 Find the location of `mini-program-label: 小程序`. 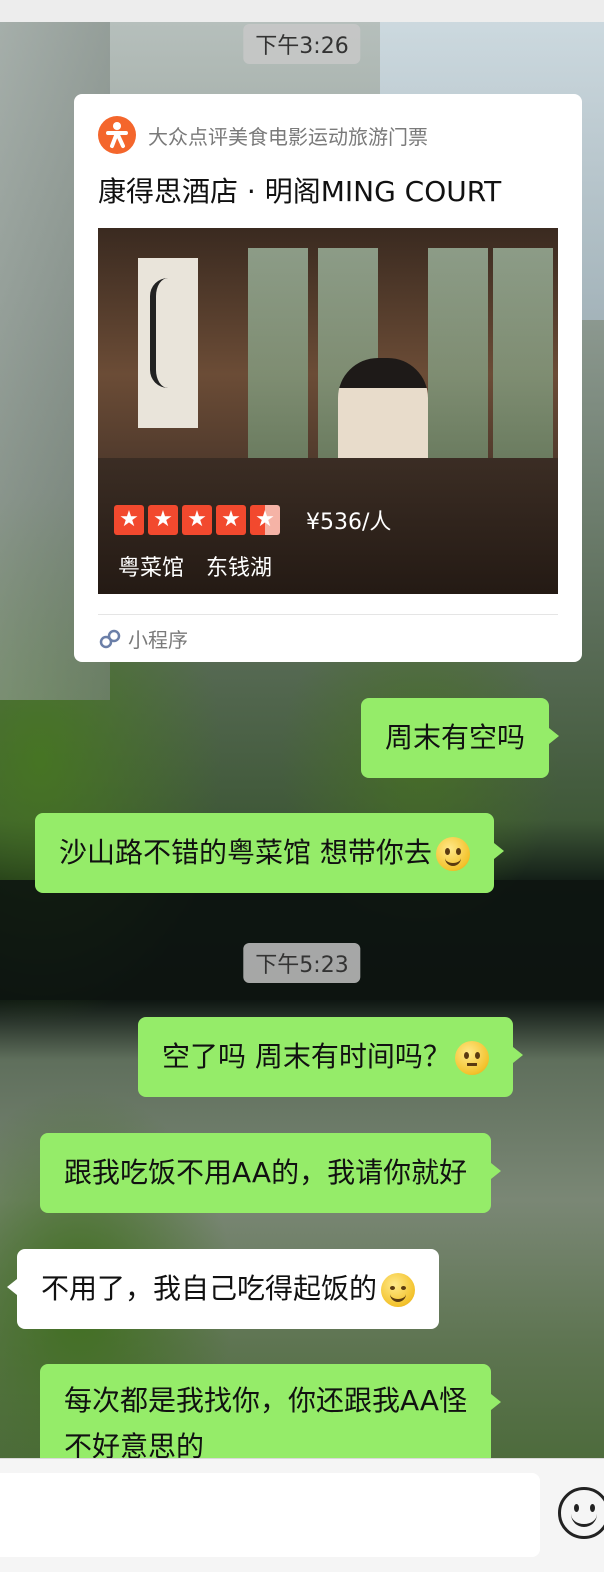

mini-program-label: 小程序 is located at coordinates (158, 640).